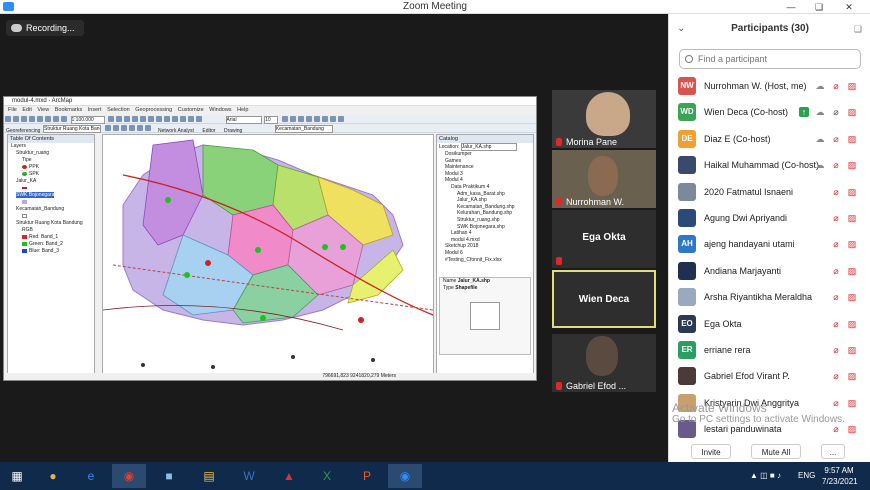  I want to click on catalog-item: SWK Bojonegara.shp, so click(485, 227).